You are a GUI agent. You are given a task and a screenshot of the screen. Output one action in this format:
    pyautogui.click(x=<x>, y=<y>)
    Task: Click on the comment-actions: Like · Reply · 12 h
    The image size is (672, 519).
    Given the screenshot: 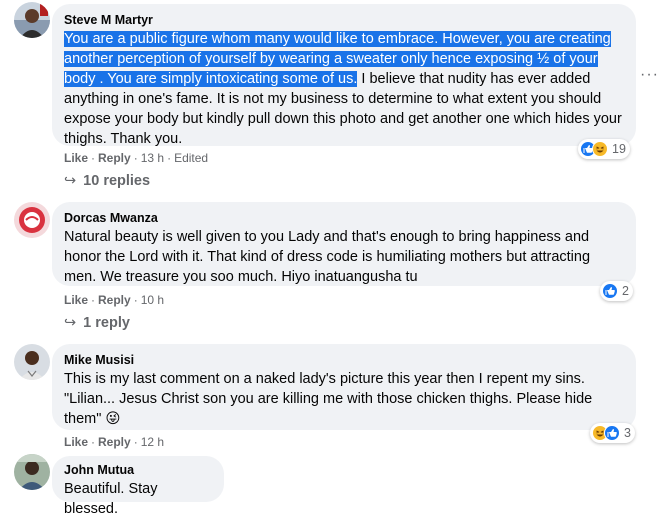 What is the action you would take?
    pyautogui.click(x=114, y=442)
    